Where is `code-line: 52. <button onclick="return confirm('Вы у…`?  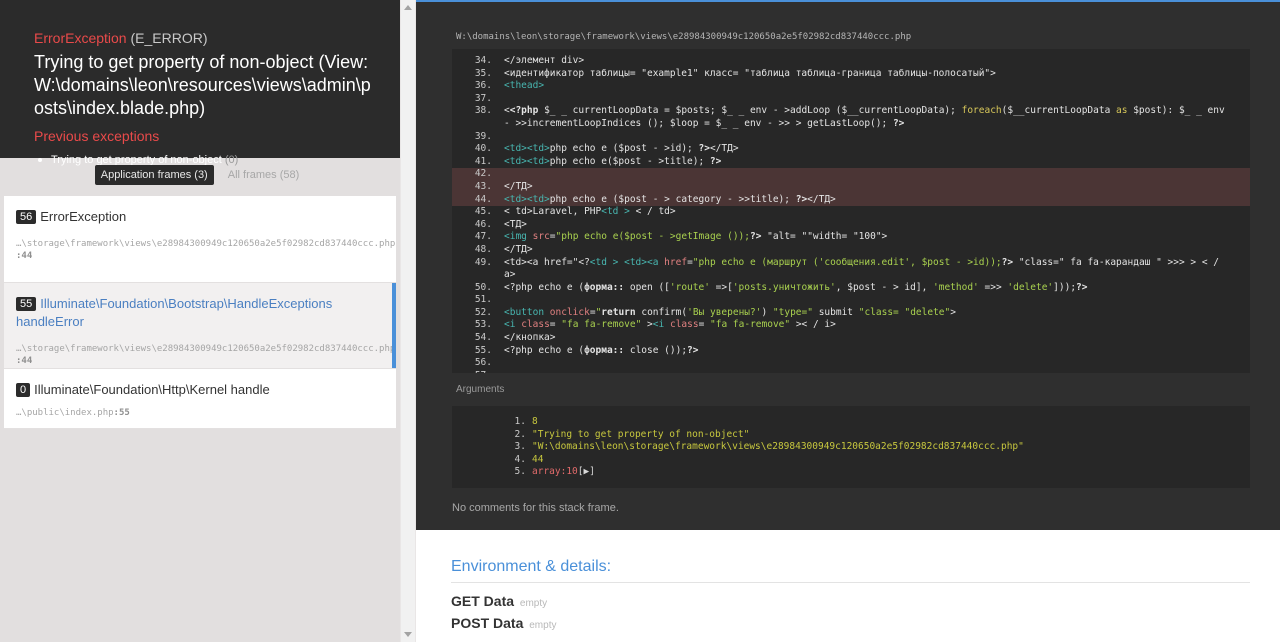
code-line: 52. <button onclick="return confirm('Вы у… is located at coordinates (851, 313).